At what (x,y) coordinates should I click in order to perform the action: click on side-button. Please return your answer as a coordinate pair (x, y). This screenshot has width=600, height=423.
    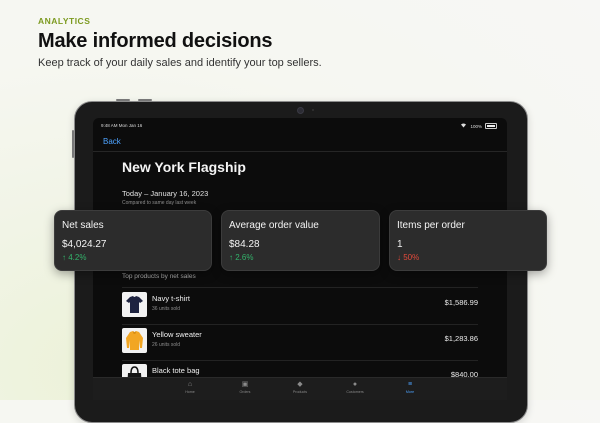
    Looking at the image, I should click on (73, 144).